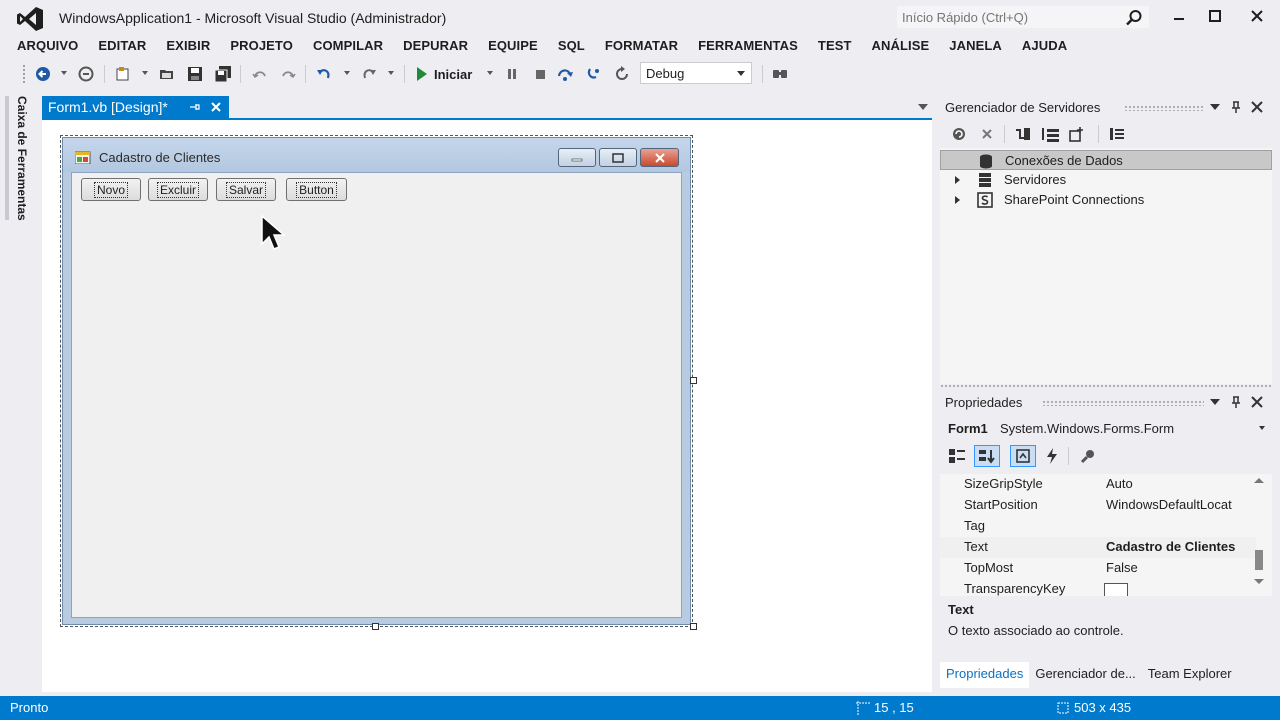  I want to click on start-debugging-button: Iniciar, so click(444, 74).